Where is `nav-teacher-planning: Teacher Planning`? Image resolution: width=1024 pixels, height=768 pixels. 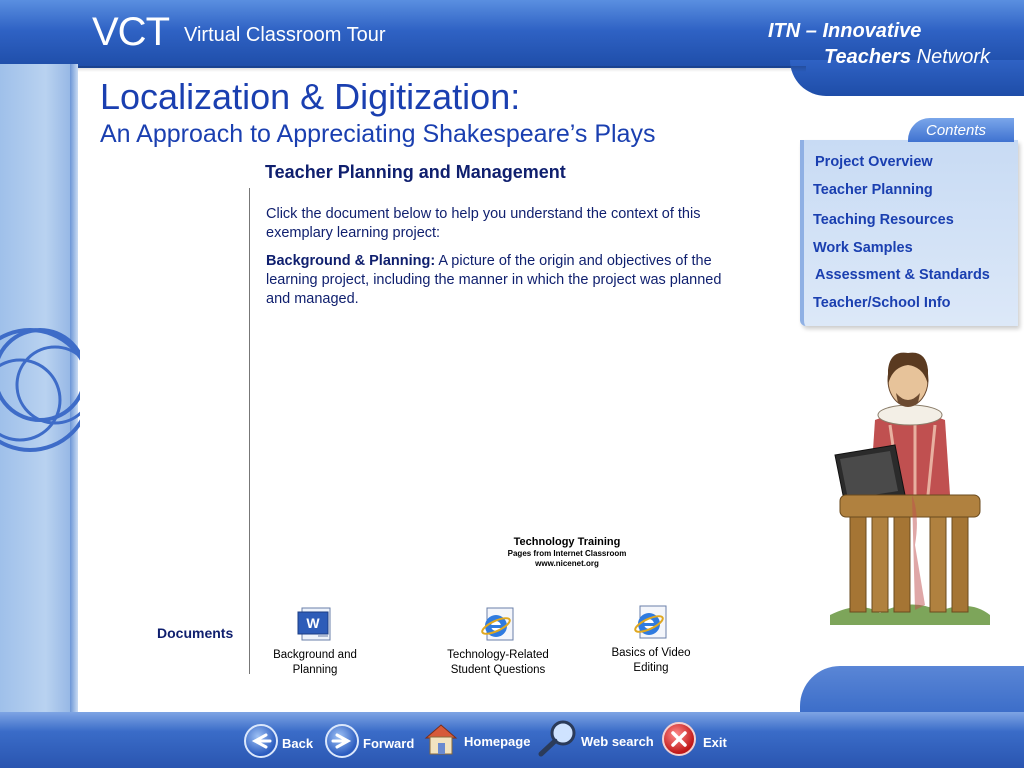 nav-teacher-planning: Teacher Planning is located at coordinates (873, 190).